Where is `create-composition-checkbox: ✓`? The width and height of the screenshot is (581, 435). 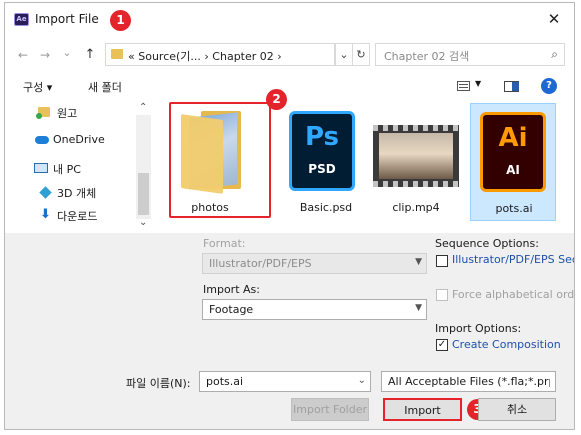 create-composition-checkbox: ✓ is located at coordinates (442, 345).